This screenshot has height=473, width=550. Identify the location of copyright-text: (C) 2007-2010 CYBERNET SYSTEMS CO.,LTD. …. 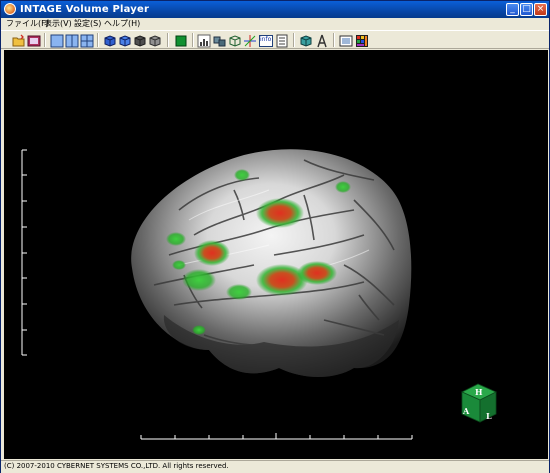
(116, 466).